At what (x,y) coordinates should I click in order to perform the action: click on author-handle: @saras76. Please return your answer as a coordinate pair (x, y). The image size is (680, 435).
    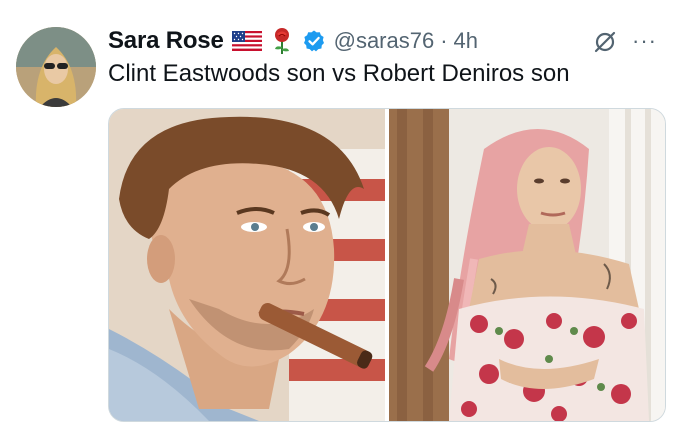
    Looking at the image, I should click on (384, 41).